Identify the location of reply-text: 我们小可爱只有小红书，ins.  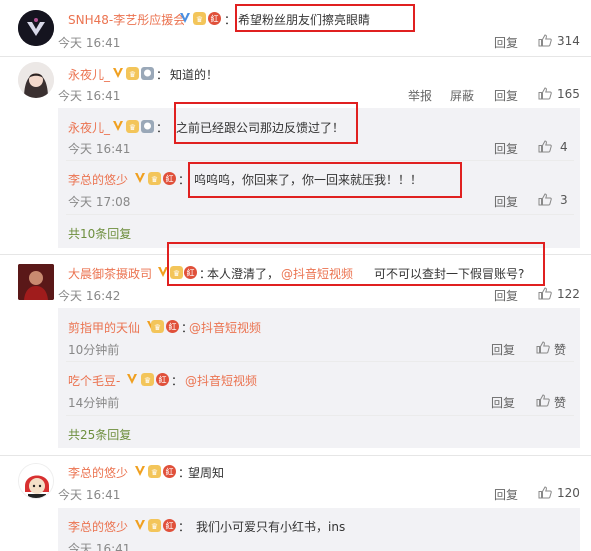
(271, 527).